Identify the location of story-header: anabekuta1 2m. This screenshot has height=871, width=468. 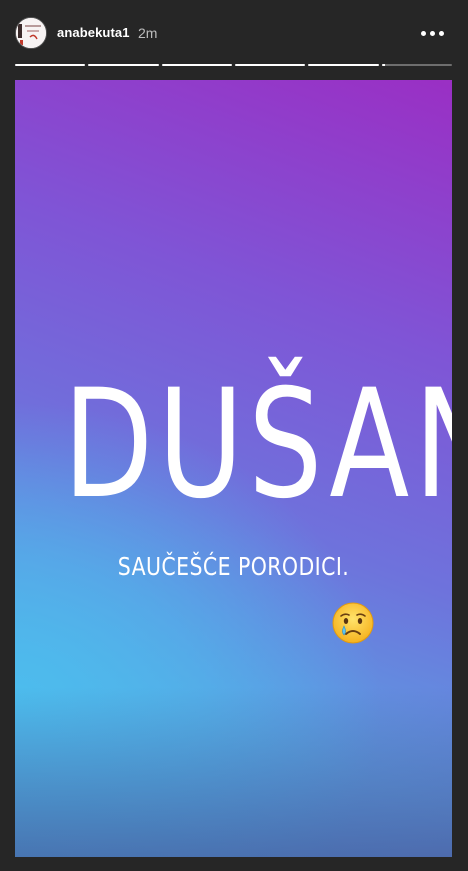
(234, 32).